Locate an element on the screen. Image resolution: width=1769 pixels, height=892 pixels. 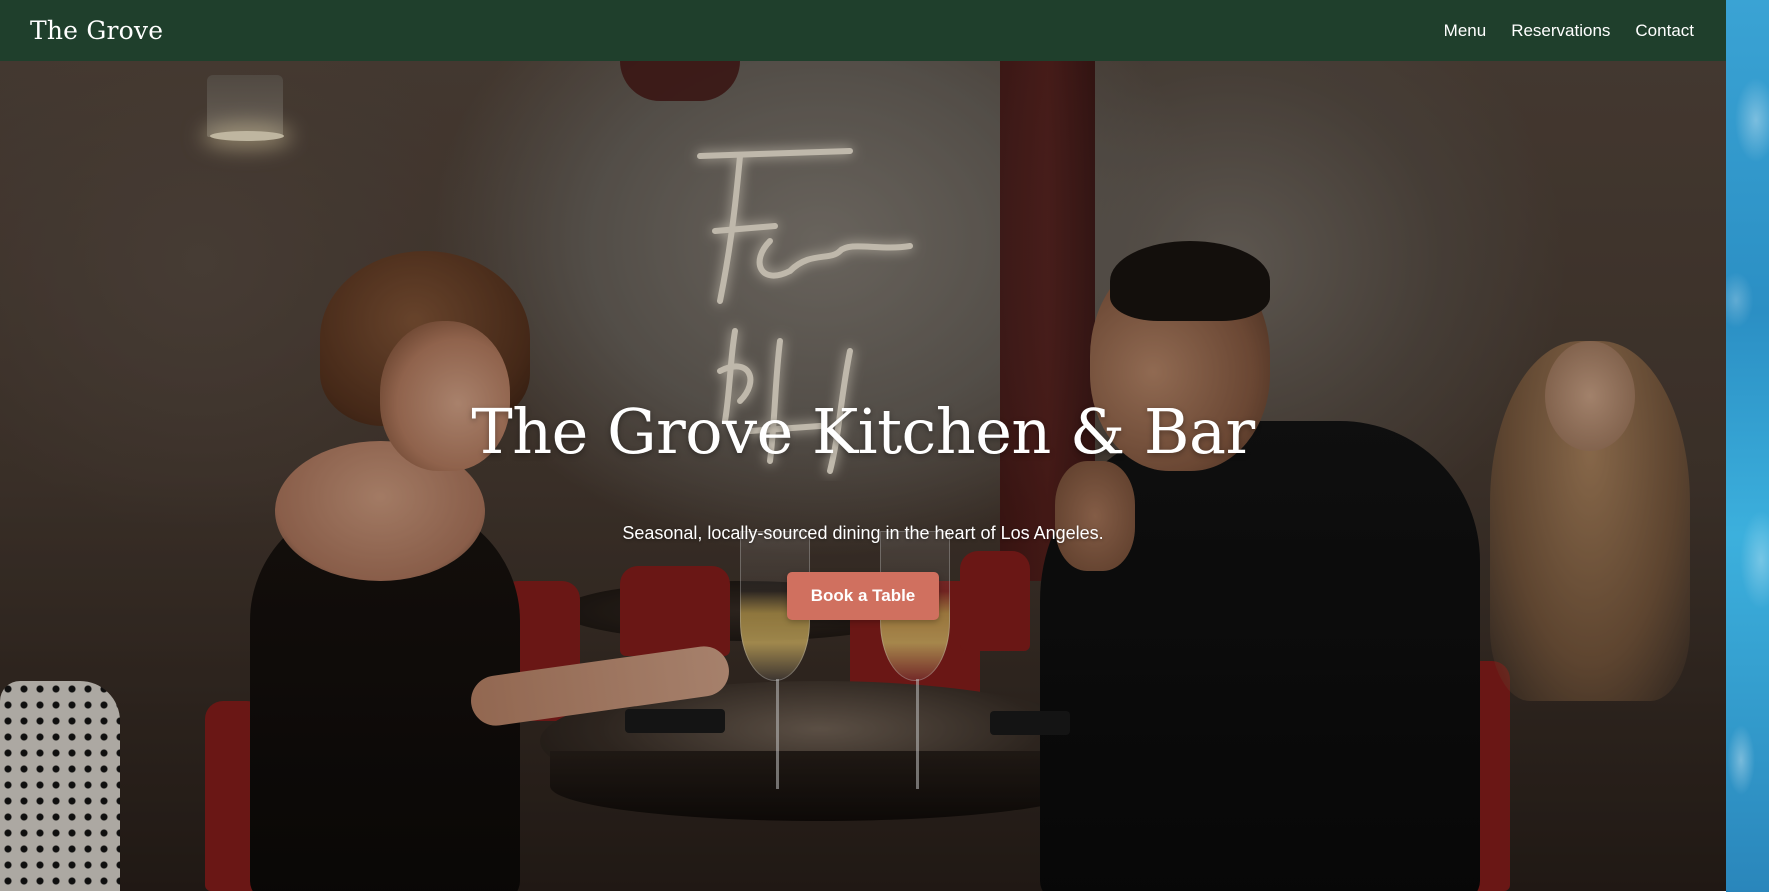
page-background-edge is located at coordinates (1747, 446).